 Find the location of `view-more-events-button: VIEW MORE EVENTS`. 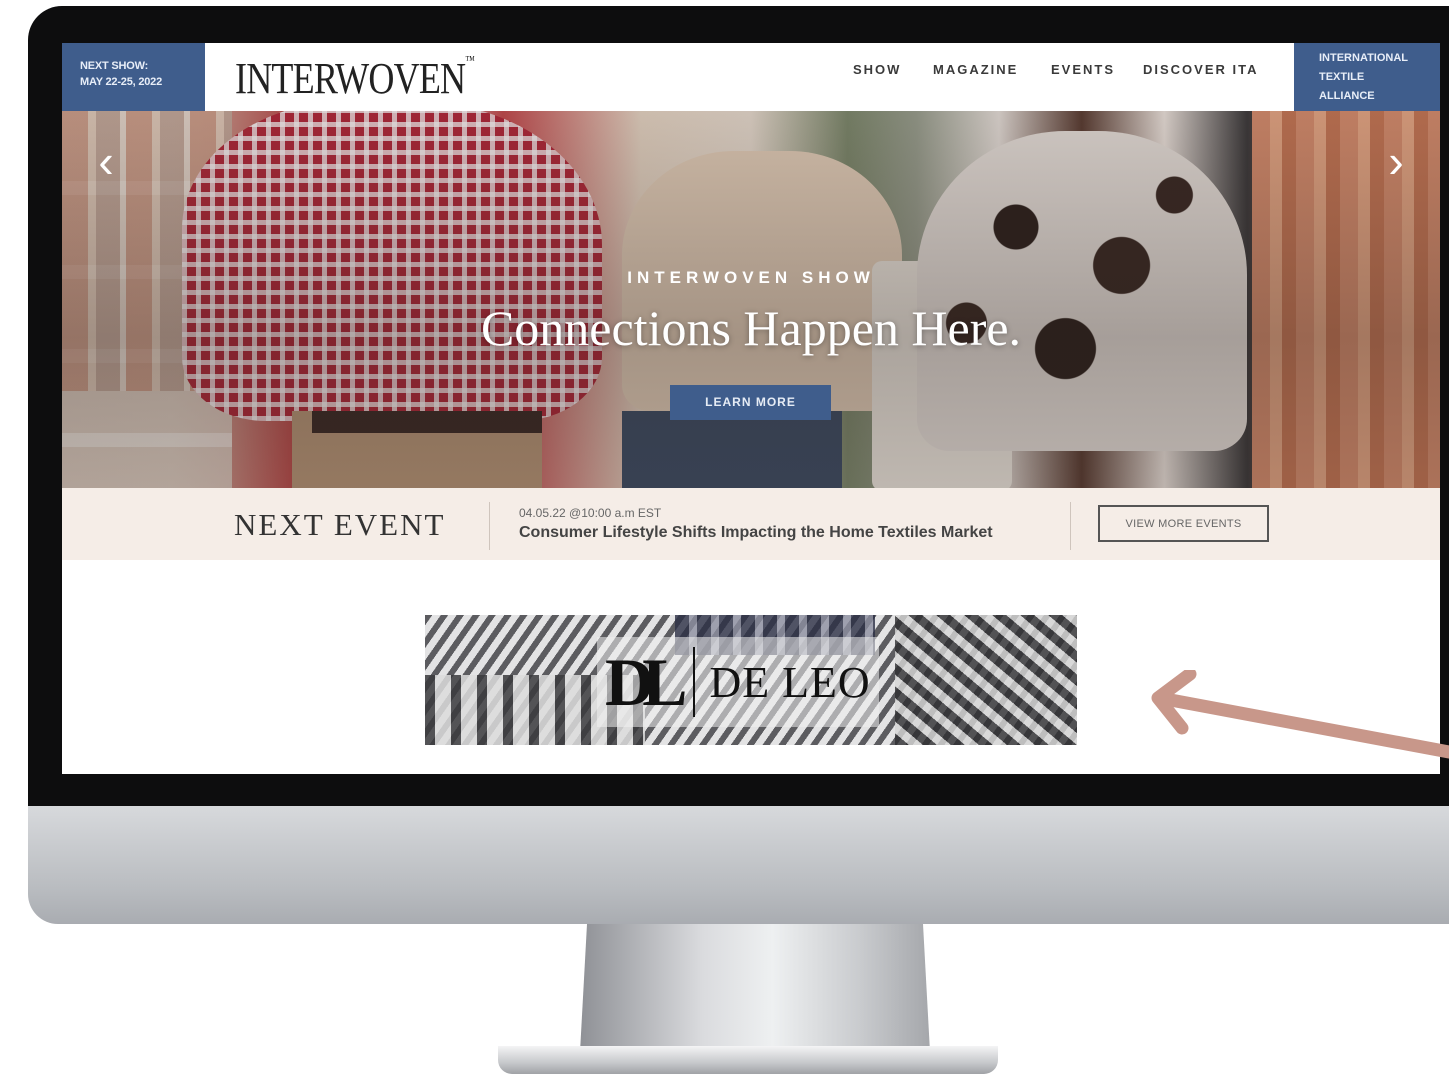

view-more-events-button: VIEW MORE EVENTS is located at coordinates (1183, 523).